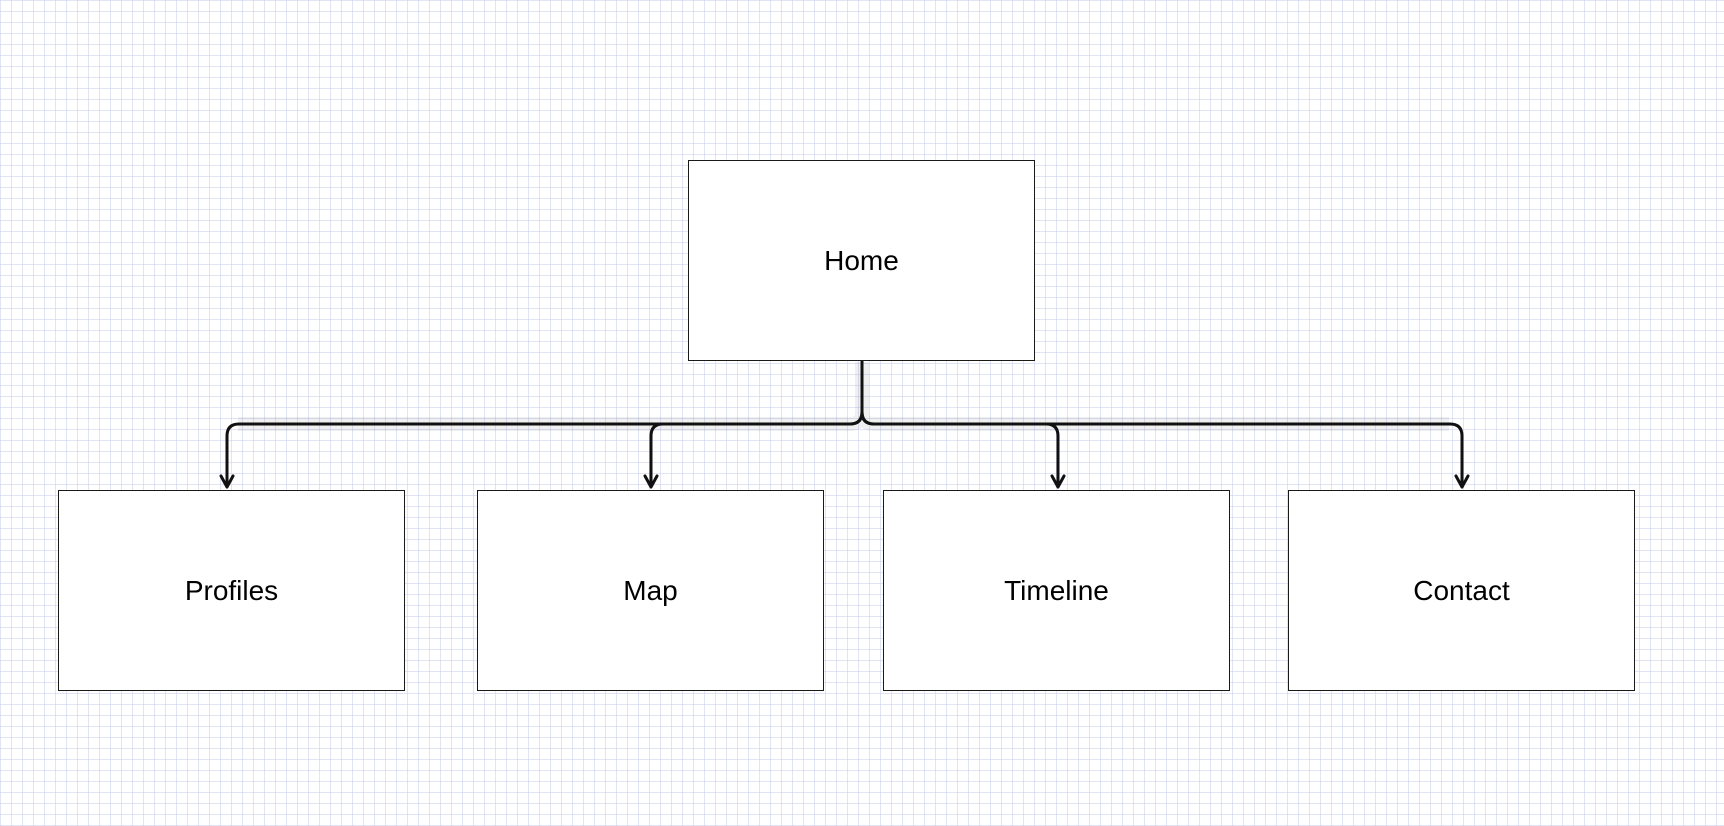  I want to click on connectors-layer, so click(844, 424).